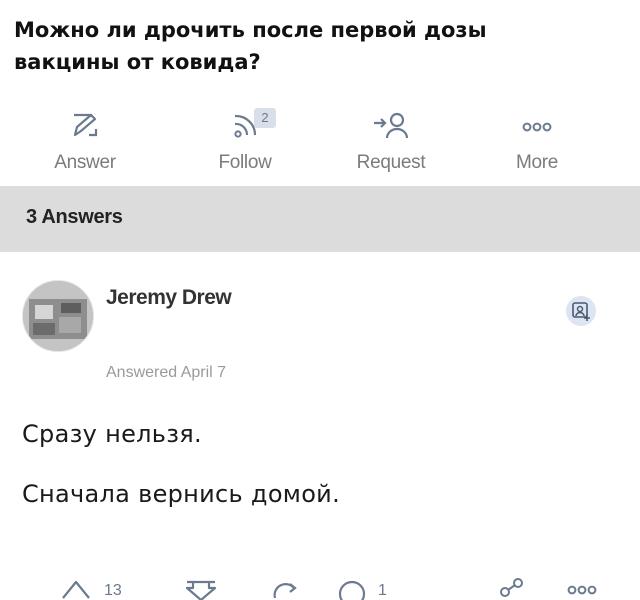  What do you see at coordinates (391, 162) in the screenshot?
I see `request-label: Request` at bounding box center [391, 162].